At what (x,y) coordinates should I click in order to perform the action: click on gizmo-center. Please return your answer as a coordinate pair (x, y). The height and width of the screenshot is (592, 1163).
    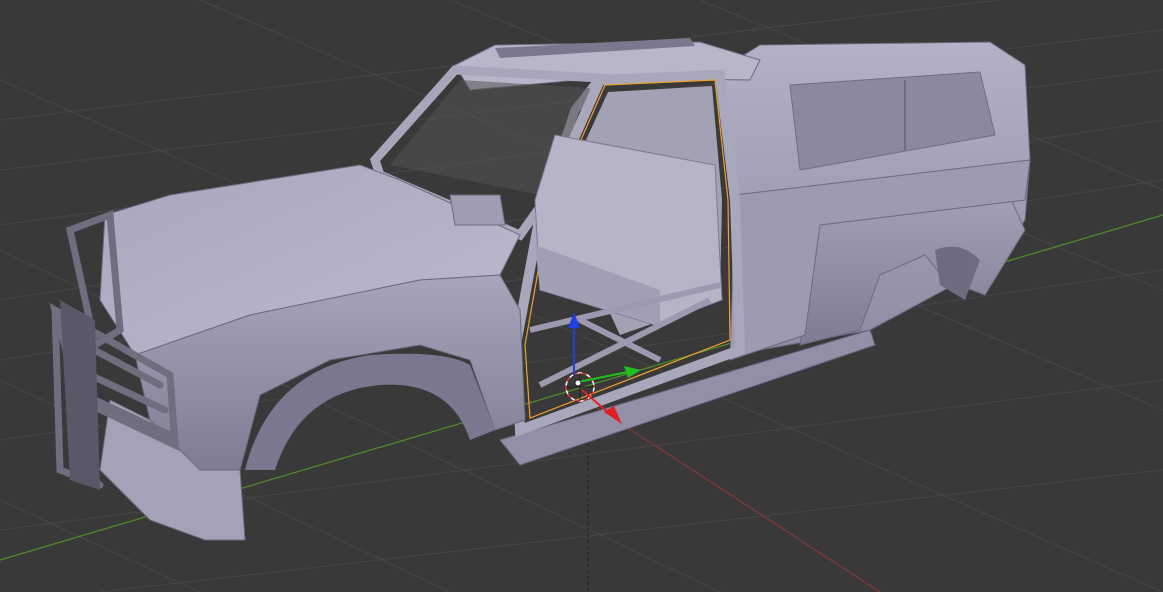
    Looking at the image, I should click on (578, 383).